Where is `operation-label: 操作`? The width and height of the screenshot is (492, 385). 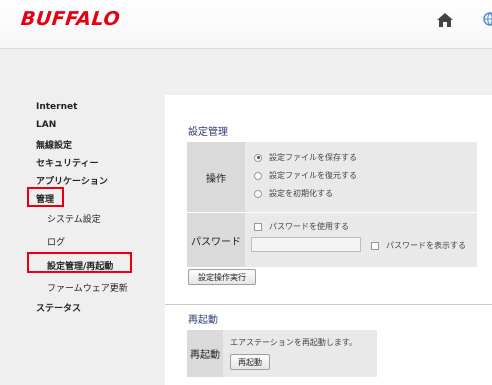 operation-label: 操作 is located at coordinates (216, 177).